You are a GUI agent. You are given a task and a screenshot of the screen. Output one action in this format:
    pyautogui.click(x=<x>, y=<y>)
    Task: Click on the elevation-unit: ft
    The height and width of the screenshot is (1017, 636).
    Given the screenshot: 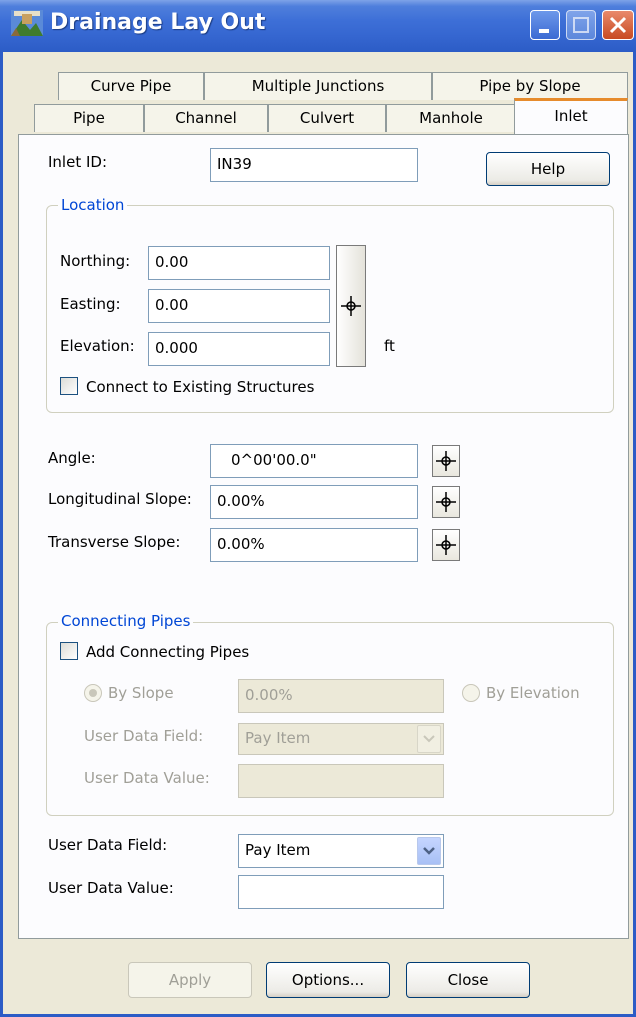 What is the action you would take?
    pyautogui.click(x=389, y=346)
    